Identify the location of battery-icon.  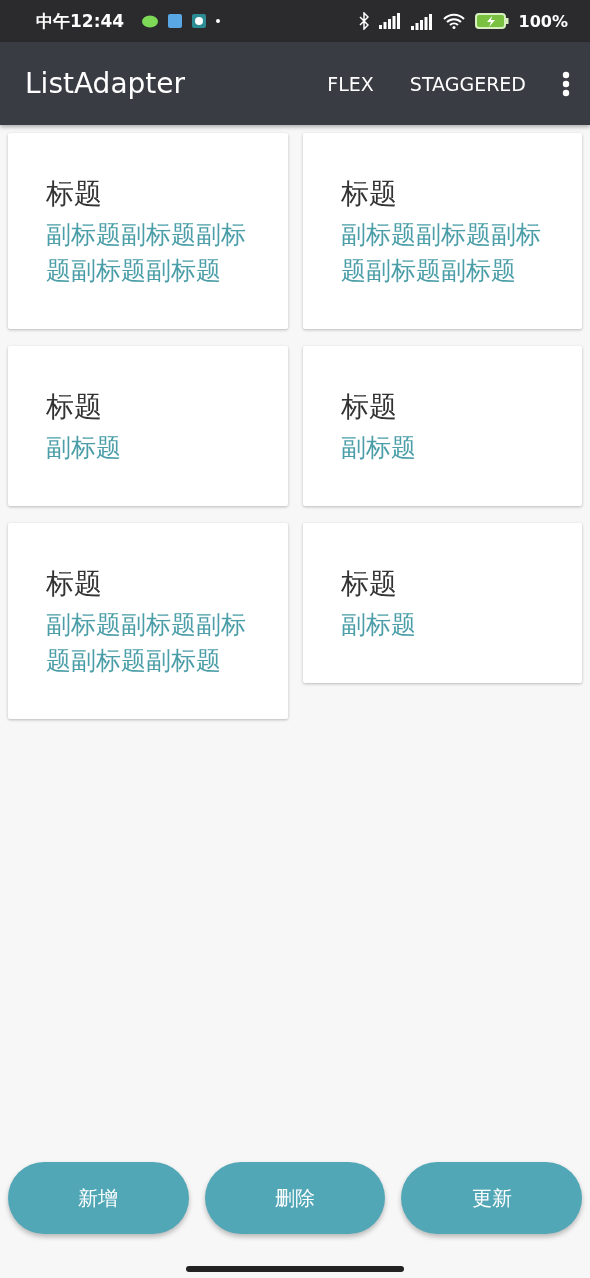
(491, 21).